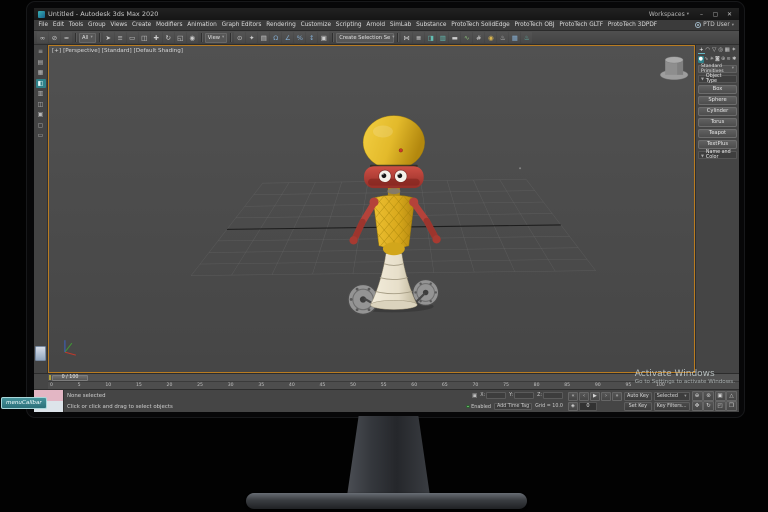  Describe the element at coordinates (478, 37) in the screenshot. I see `schematic-view-icon: #` at that location.